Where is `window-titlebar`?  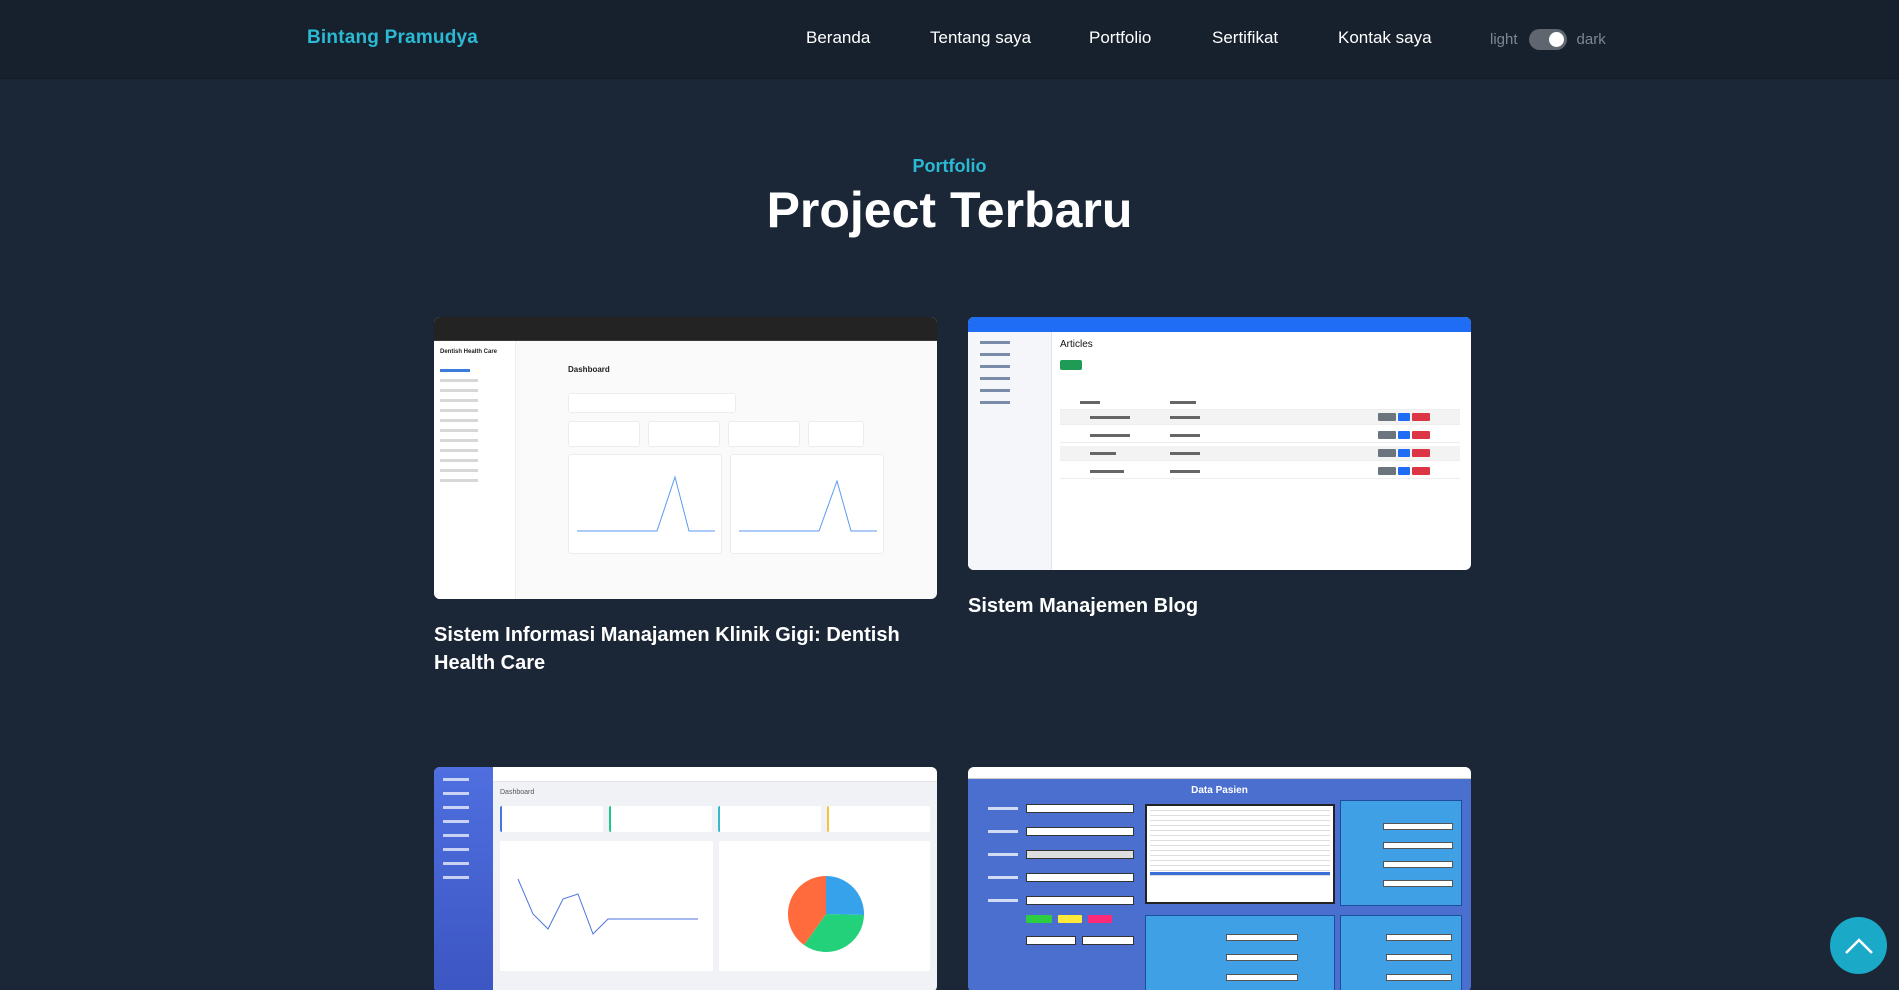 window-titlebar is located at coordinates (1219, 773).